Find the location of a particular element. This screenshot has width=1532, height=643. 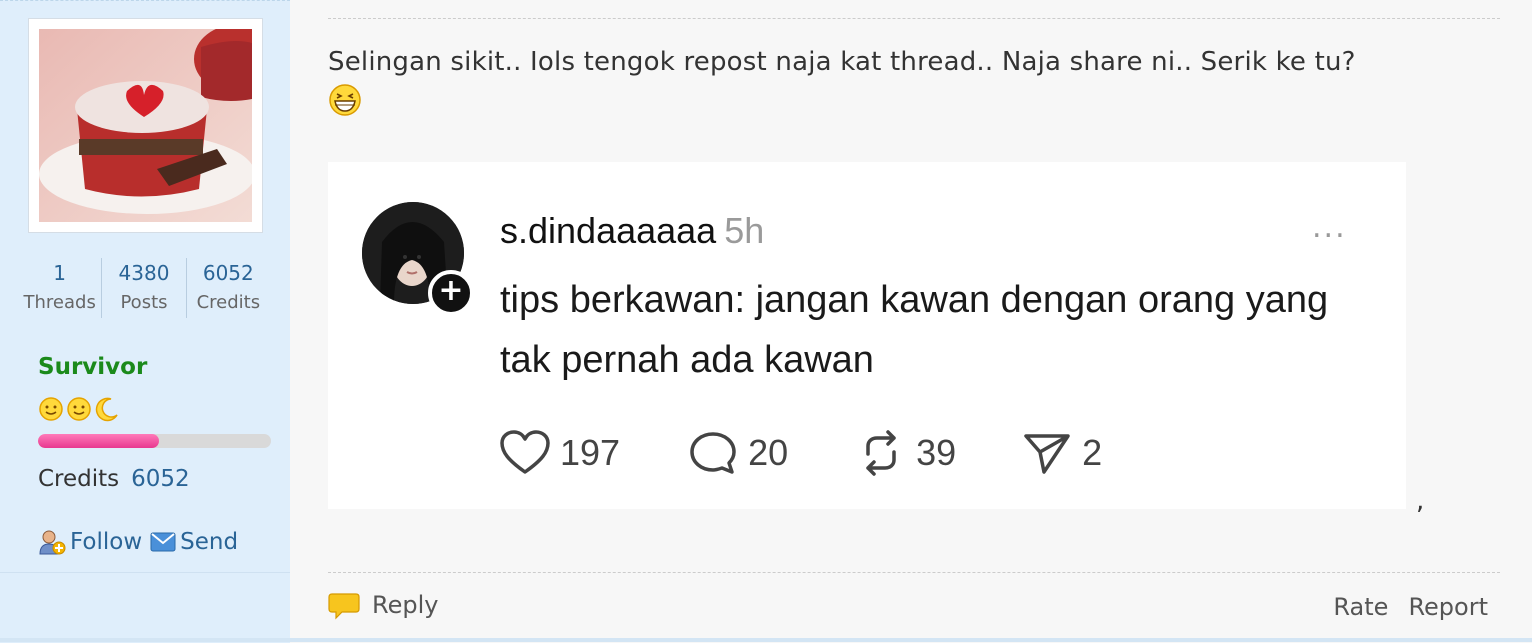

share-send-icon is located at coordinates (1047, 454).